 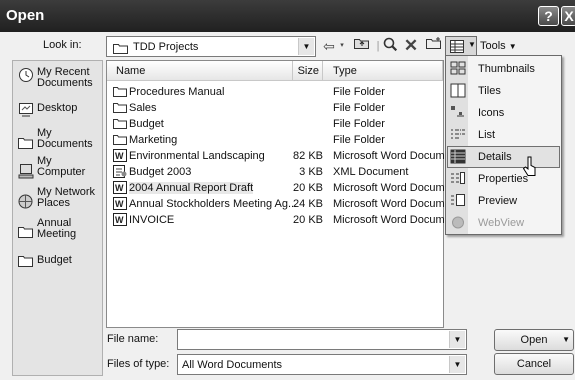 I want to click on menu-item-properties: Properties, so click(x=503, y=179).